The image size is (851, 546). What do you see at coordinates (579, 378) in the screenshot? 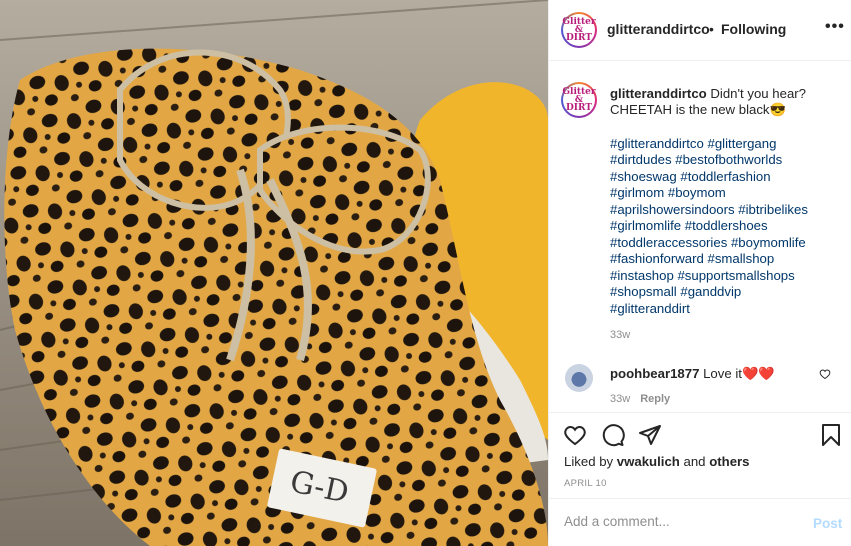
I see `commenter-avatar` at bounding box center [579, 378].